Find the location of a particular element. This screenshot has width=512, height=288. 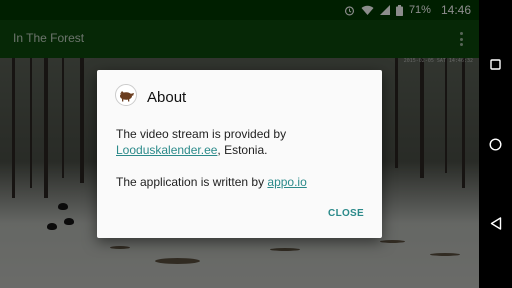

square-icon is located at coordinates (495, 64).